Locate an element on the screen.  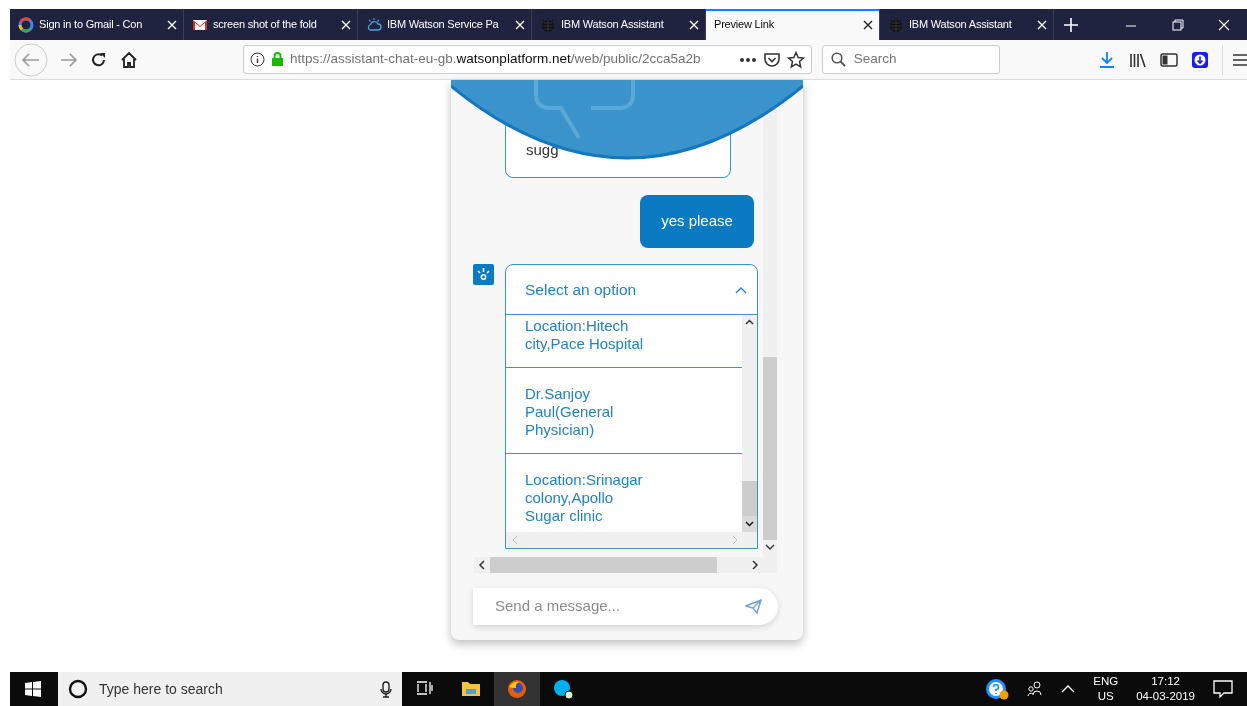
bot-avatar-icon is located at coordinates (483, 274).